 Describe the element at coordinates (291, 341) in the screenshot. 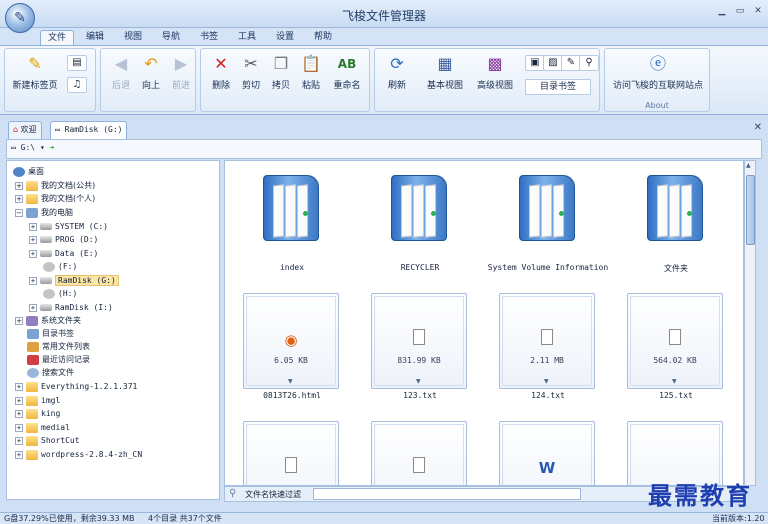

I see `file-item: ◉ 6.05 KB ▼` at that location.